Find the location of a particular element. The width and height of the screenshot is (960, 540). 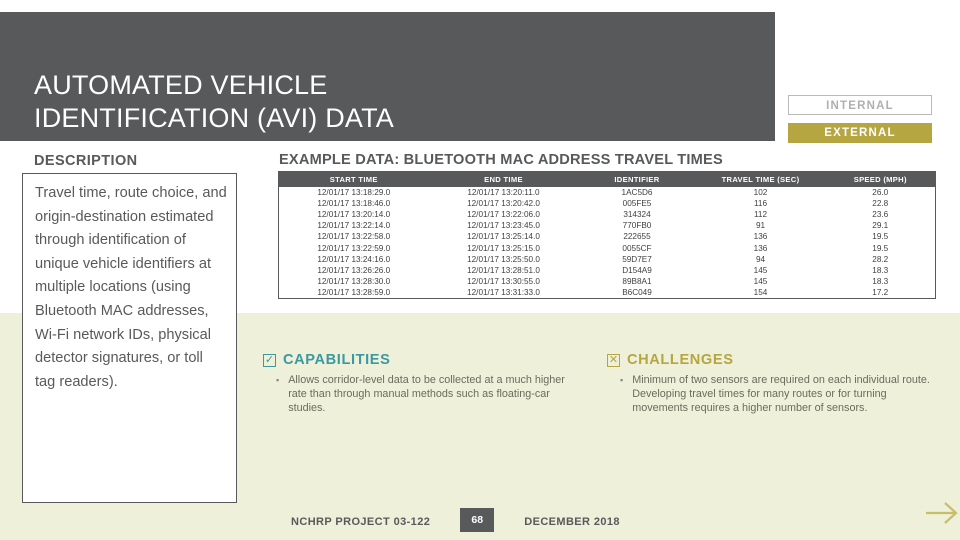

cell-identifier: 89B8A1 is located at coordinates (637, 281).